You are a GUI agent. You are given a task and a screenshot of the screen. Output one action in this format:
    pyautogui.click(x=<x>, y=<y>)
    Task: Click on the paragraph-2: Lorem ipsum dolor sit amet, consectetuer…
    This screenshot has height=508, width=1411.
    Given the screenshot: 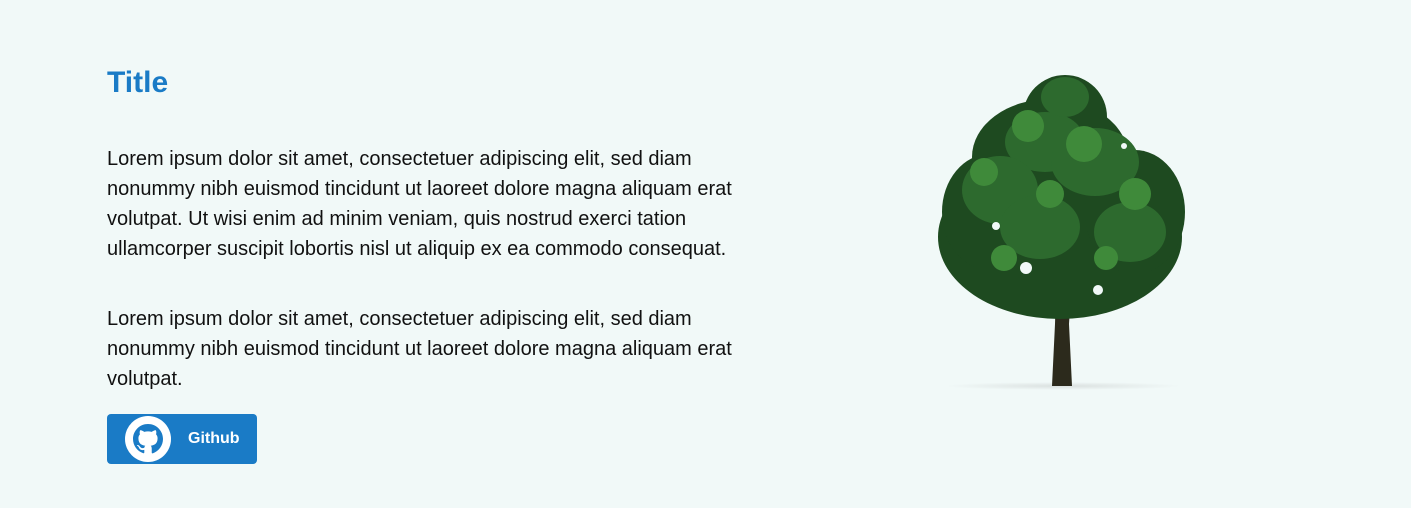 What is the action you would take?
    pyautogui.click(x=419, y=349)
    